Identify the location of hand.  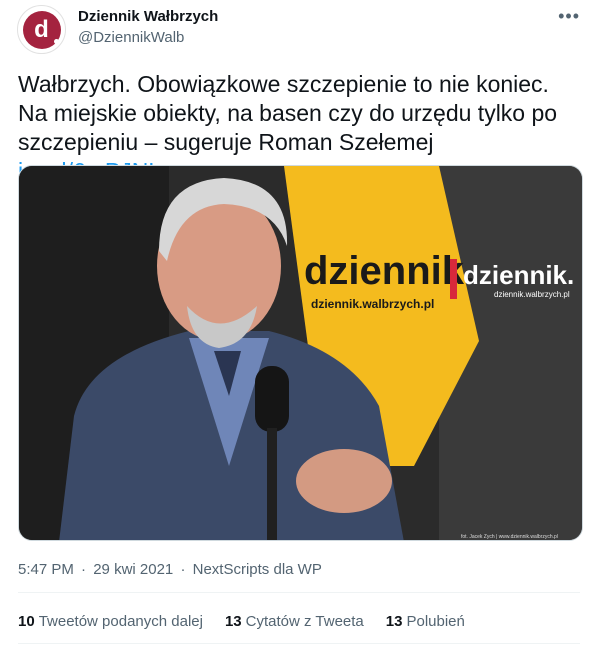
(344, 481).